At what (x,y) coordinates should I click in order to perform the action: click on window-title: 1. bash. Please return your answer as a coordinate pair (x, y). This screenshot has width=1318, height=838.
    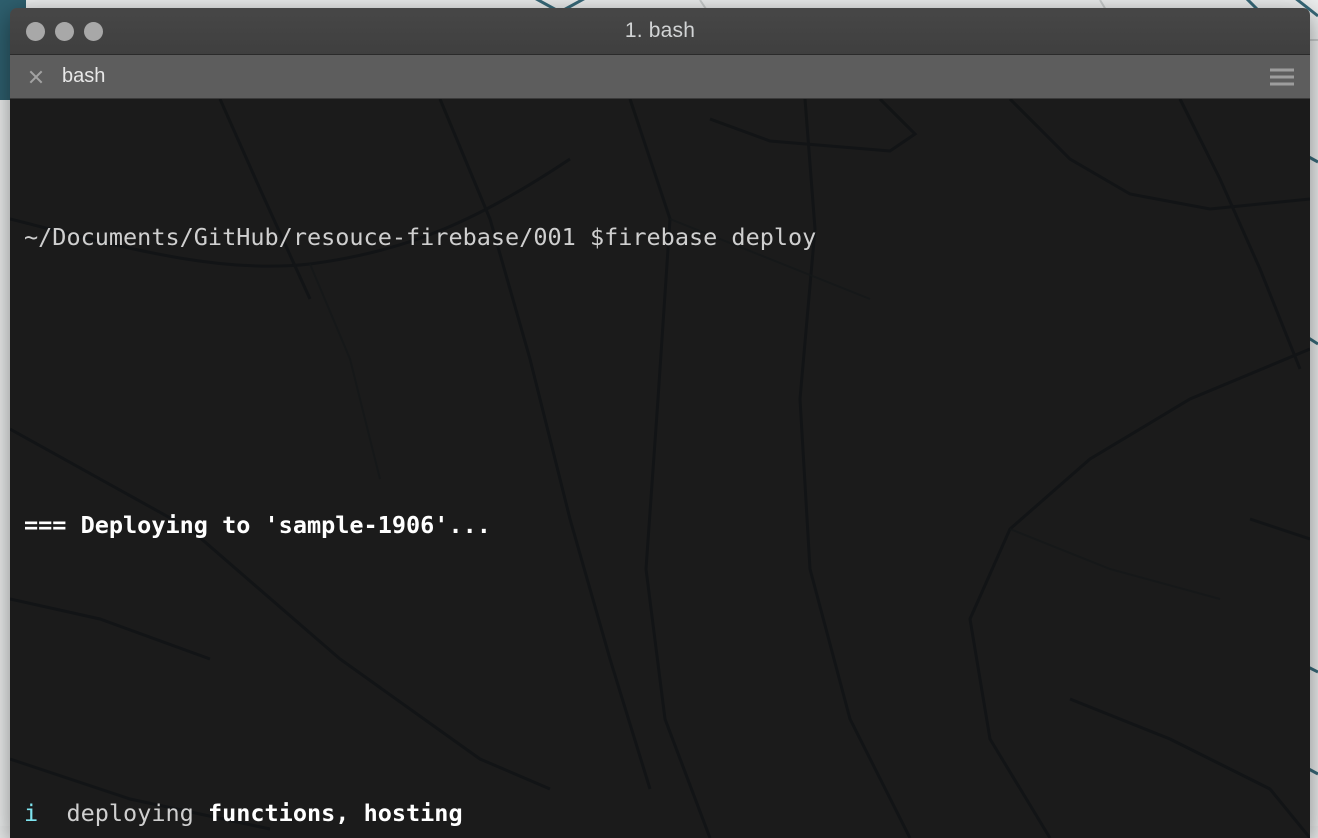
    Looking at the image, I should click on (660, 30).